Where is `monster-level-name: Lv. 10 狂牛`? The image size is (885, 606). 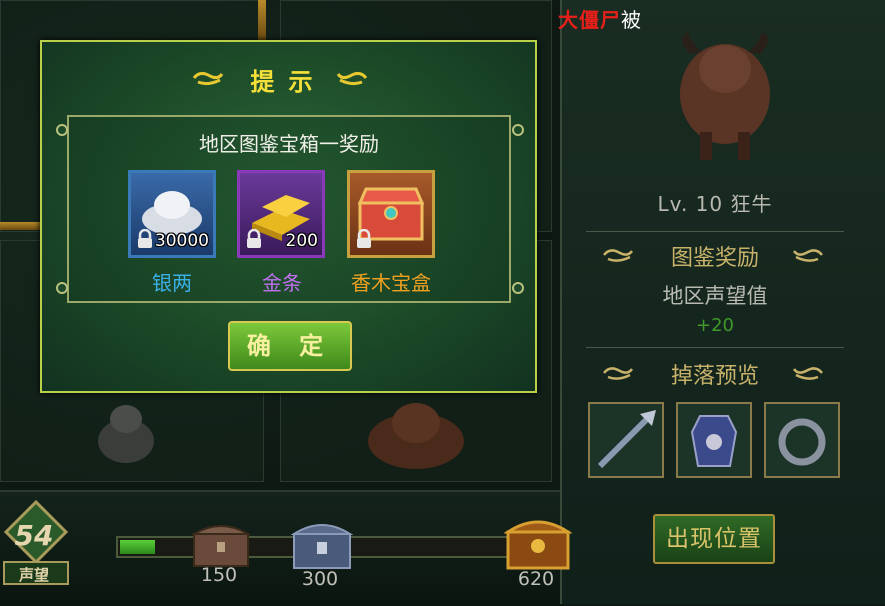 monster-level-name: Lv. 10 狂牛 is located at coordinates (715, 204).